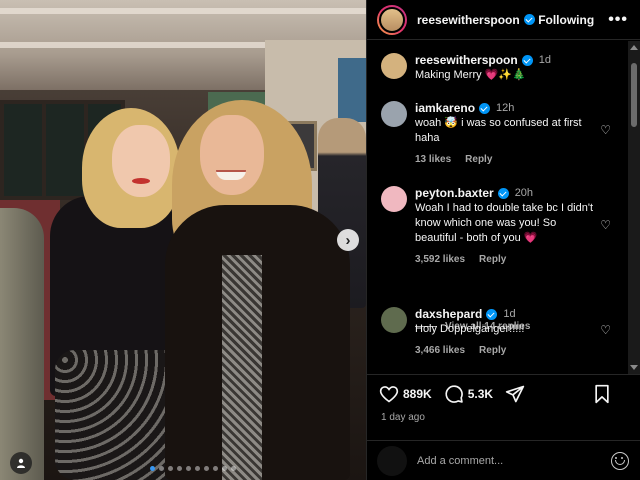 Image resolution: width=640 pixels, height=480 pixels. What do you see at coordinates (141, 161) in the screenshot?
I see `photo-person-1-face` at bounding box center [141, 161].